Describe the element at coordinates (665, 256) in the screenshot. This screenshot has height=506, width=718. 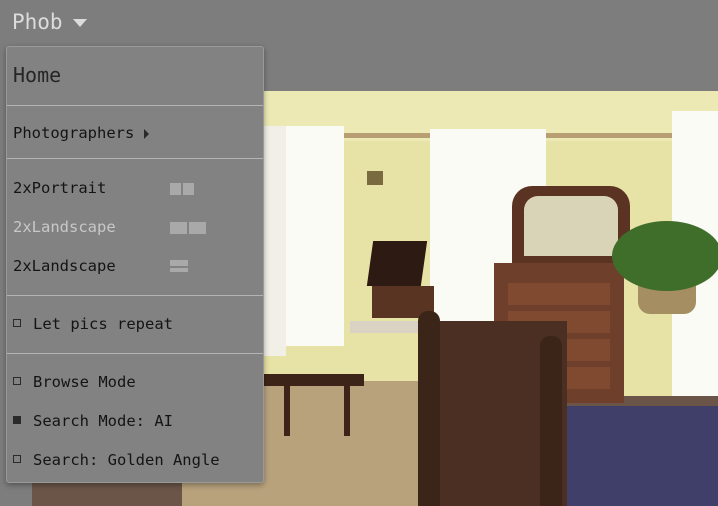
I see `photo-plant` at that location.